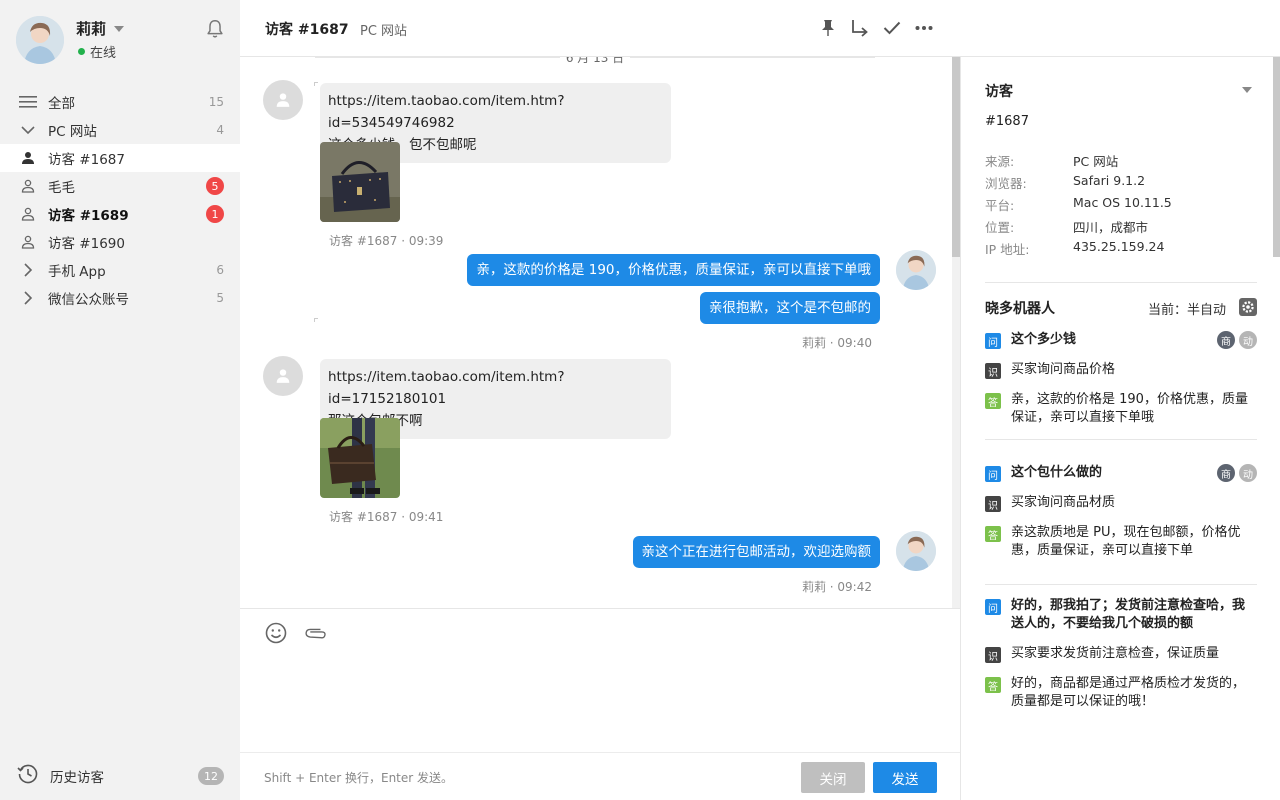 Image resolution: width=1280 pixels, height=800 pixels. I want to click on visitor-id: #1687, so click(1007, 121).